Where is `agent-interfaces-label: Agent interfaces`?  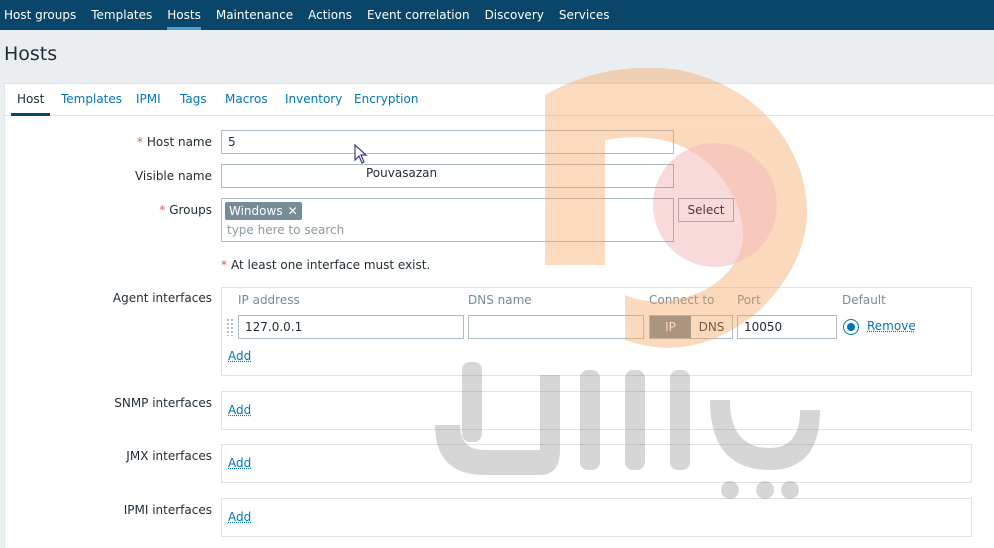 agent-interfaces-label: Agent interfaces is located at coordinates (162, 298).